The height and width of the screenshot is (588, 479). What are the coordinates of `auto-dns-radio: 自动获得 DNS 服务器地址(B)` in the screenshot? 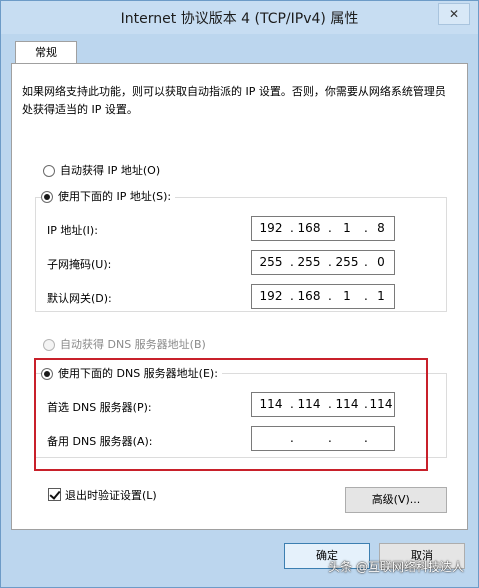 It's located at (124, 345).